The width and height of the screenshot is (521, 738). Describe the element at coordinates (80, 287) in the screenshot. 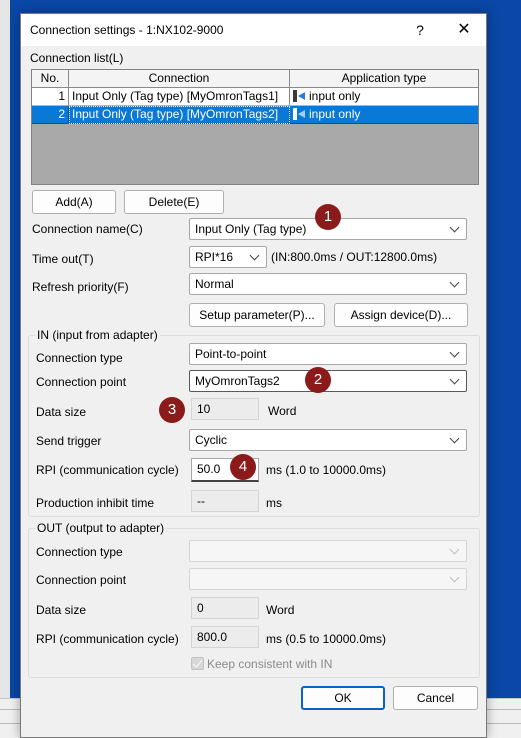

I see `refresh-priority-label: Refresh priority(F)` at that location.